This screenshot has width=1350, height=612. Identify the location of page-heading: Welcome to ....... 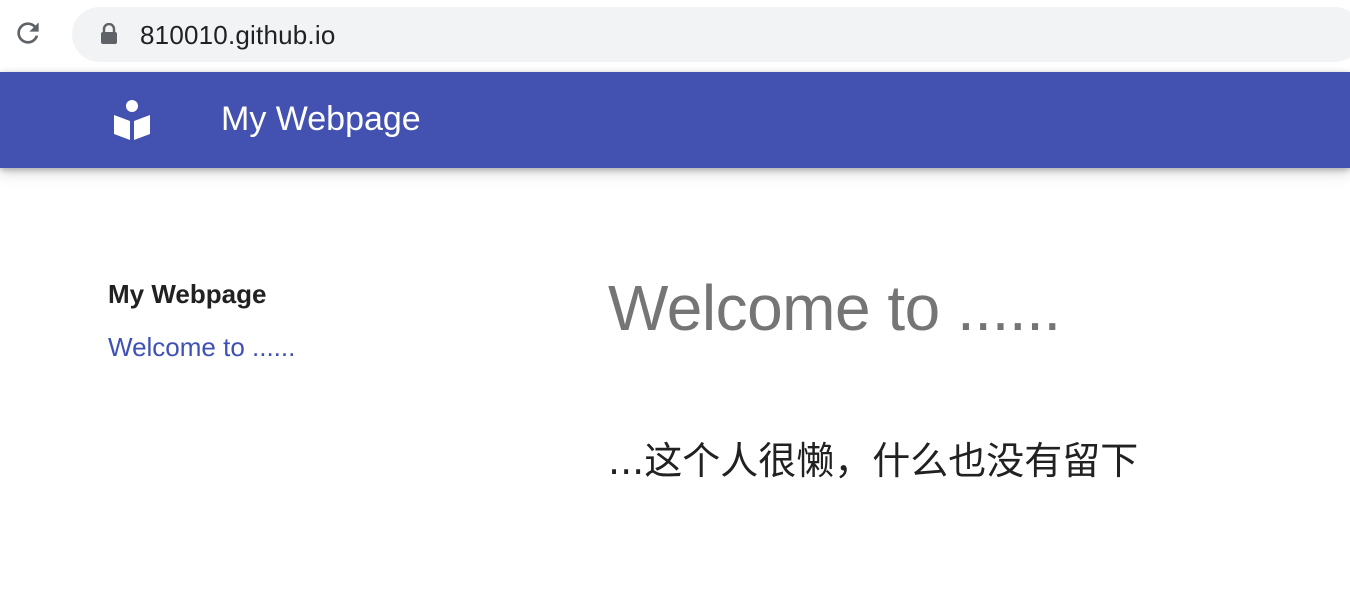
(834, 308).